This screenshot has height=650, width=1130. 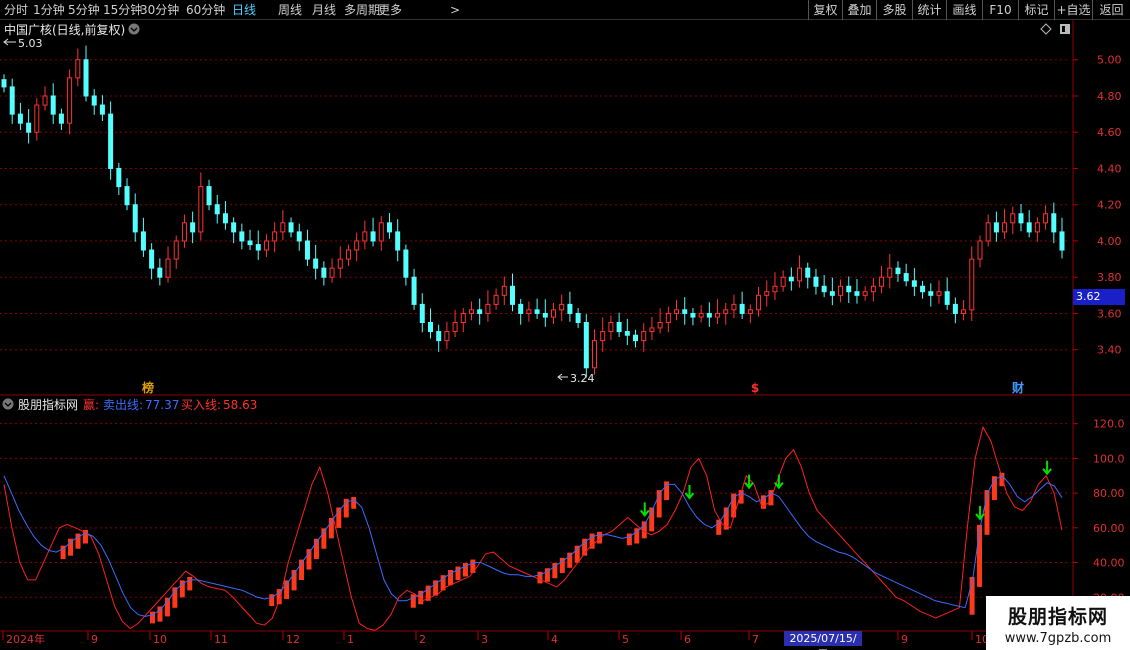 I want to click on period-tab-9: 多周期, so click(x=362, y=10).